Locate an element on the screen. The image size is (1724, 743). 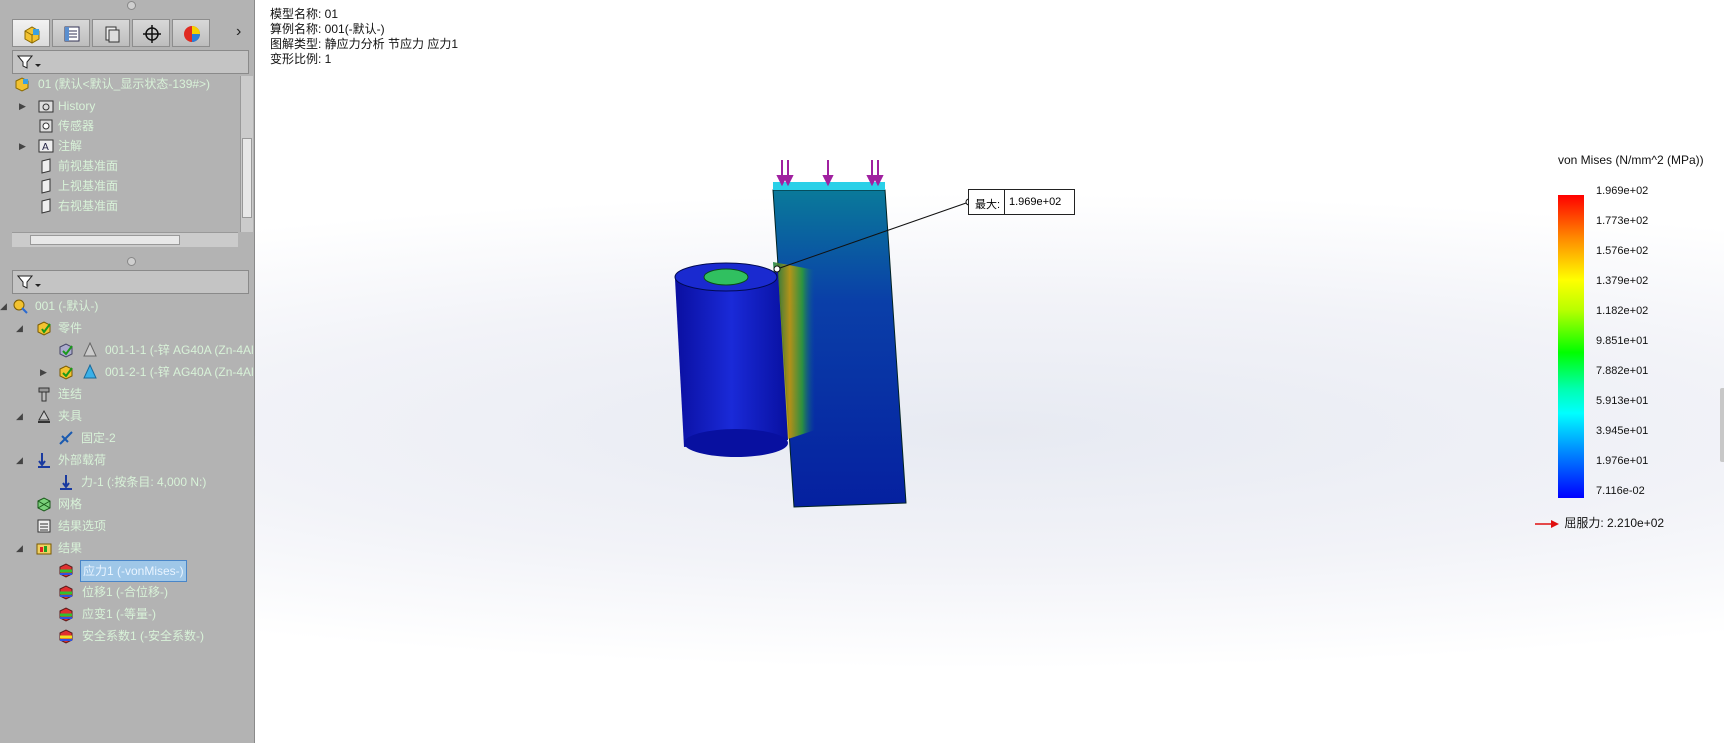
manager-tabs: › is located at coordinates (131, 34).